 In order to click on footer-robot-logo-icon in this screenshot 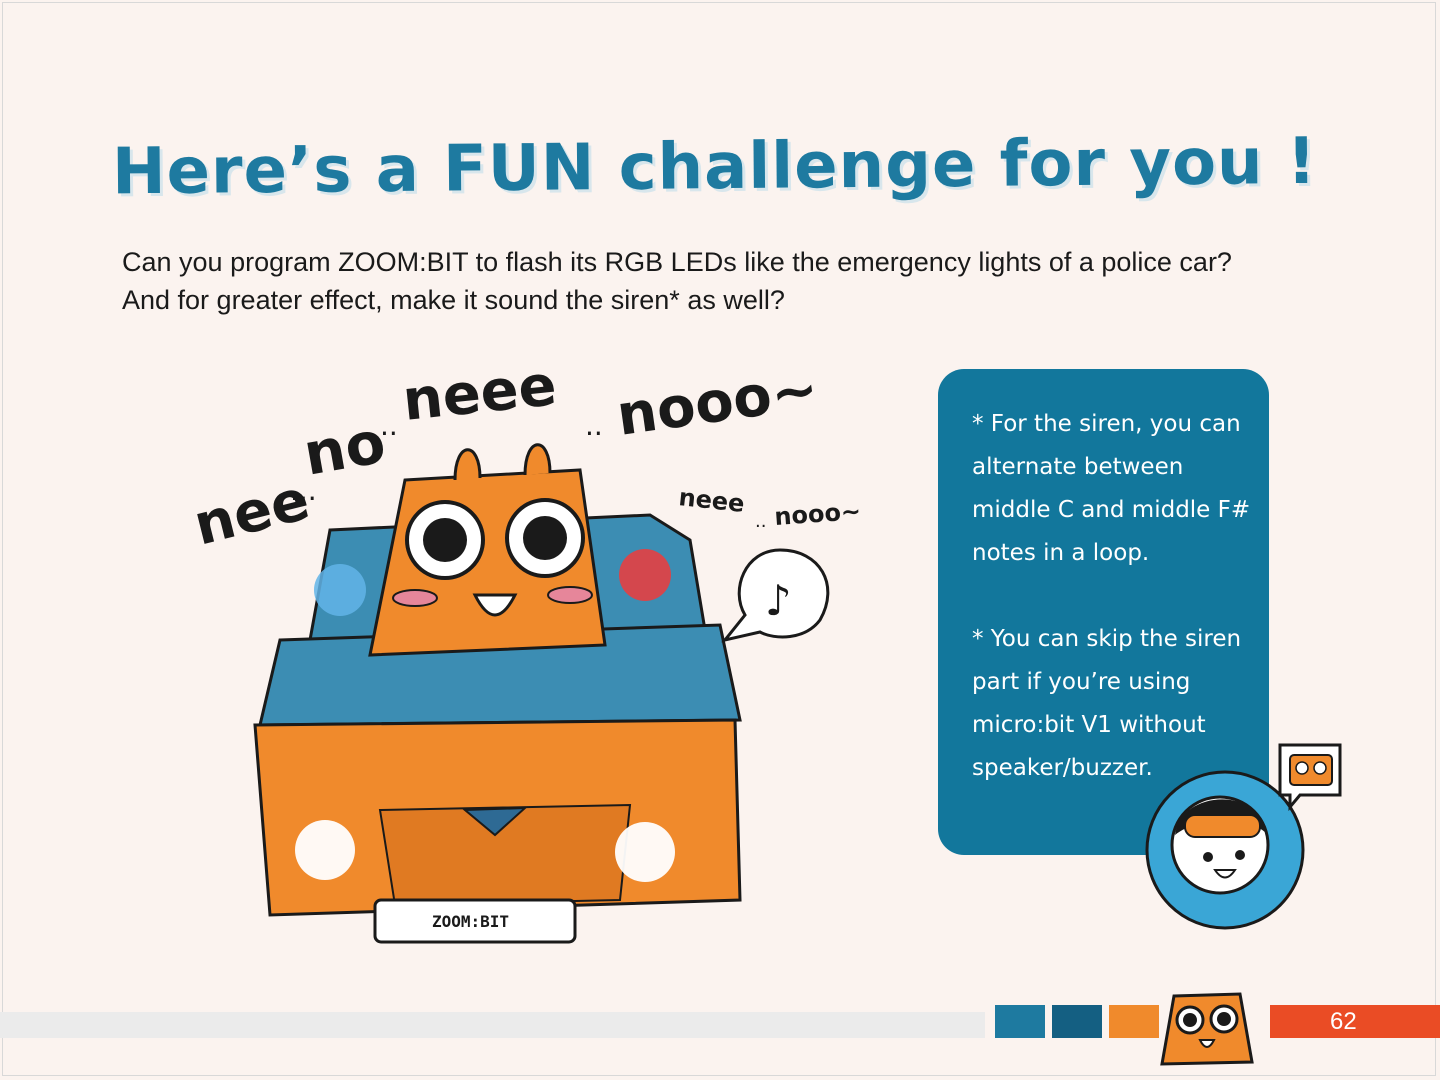, I will do `click(1207, 1029)`.